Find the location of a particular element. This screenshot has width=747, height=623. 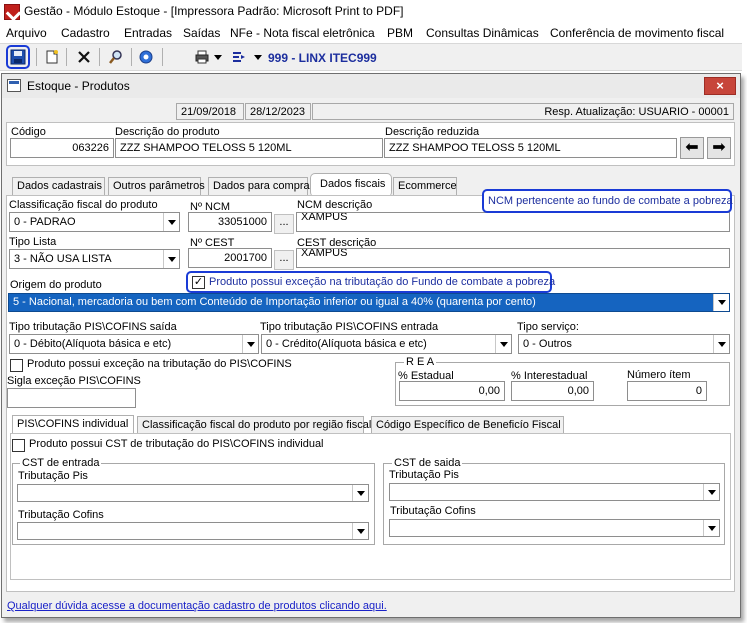

delete-button is located at coordinates (84, 57).